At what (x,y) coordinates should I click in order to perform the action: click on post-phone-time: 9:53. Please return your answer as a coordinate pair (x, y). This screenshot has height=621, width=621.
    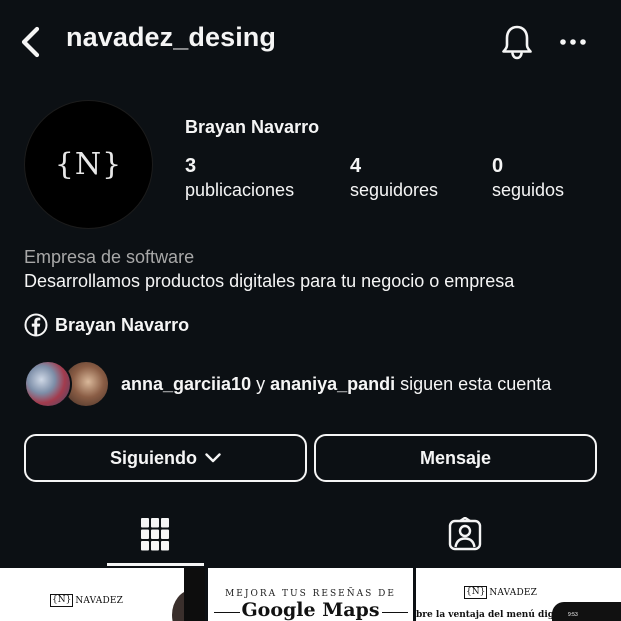
    Looking at the image, I should click on (573, 615).